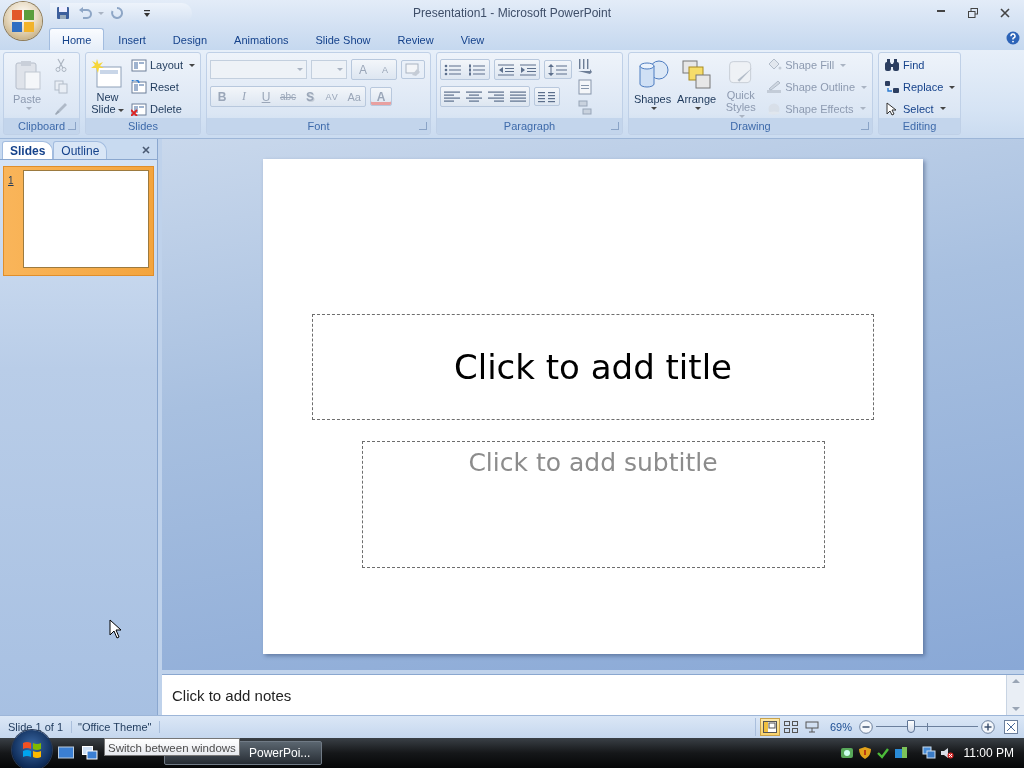 Image resolution: width=1024 pixels, height=768 pixels. What do you see at coordinates (790, 727) in the screenshot?
I see `grid-icon` at bounding box center [790, 727].